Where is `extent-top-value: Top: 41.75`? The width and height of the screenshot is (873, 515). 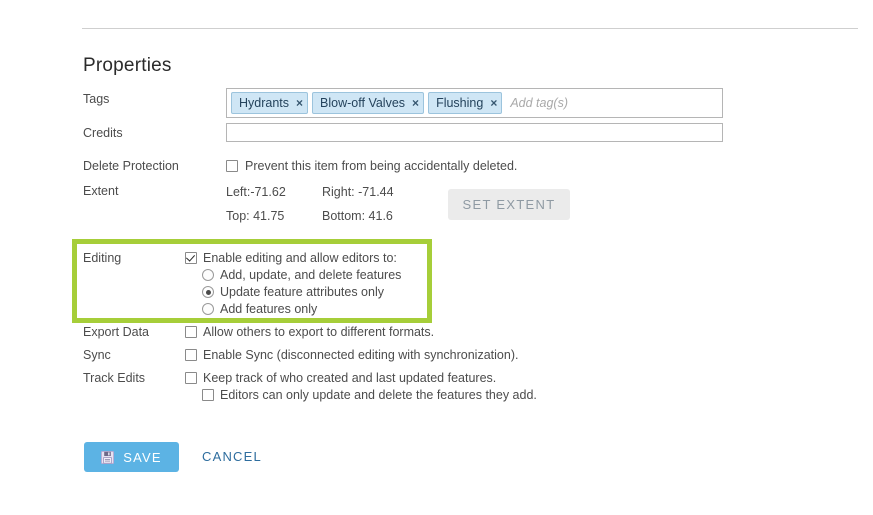 extent-top-value: Top: 41.75 is located at coordinates (255, 216).